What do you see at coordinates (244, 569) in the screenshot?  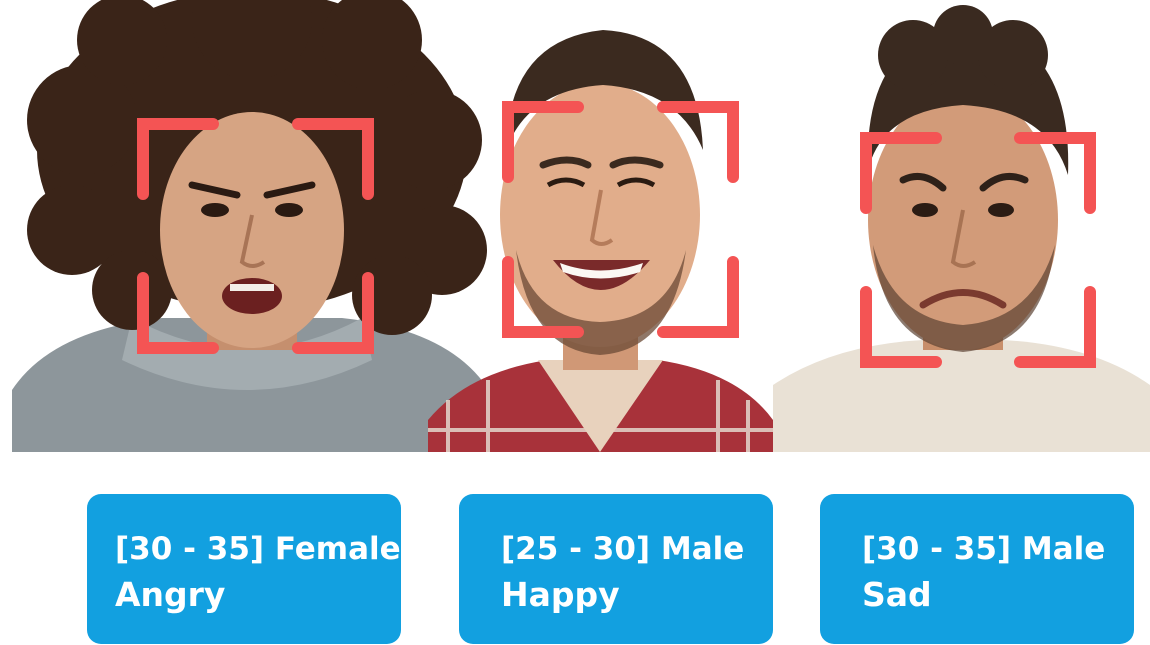 I see `face-label-card-1: [30 - 35] Female Angry` at bounding box center [244, 569].